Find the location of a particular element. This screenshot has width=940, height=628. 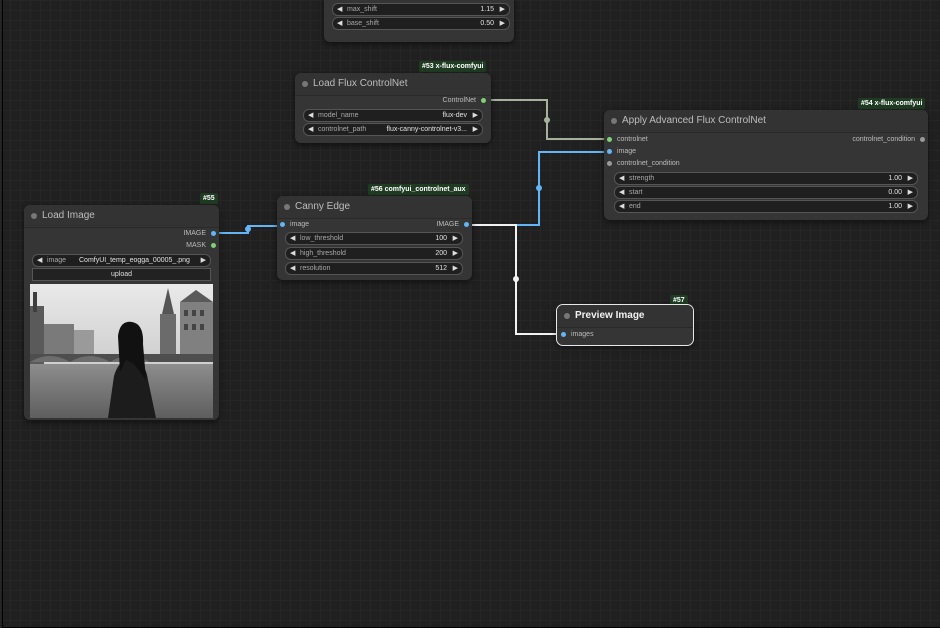

node-title: Load Flux ControlNet is located at coordinates (393, 84).